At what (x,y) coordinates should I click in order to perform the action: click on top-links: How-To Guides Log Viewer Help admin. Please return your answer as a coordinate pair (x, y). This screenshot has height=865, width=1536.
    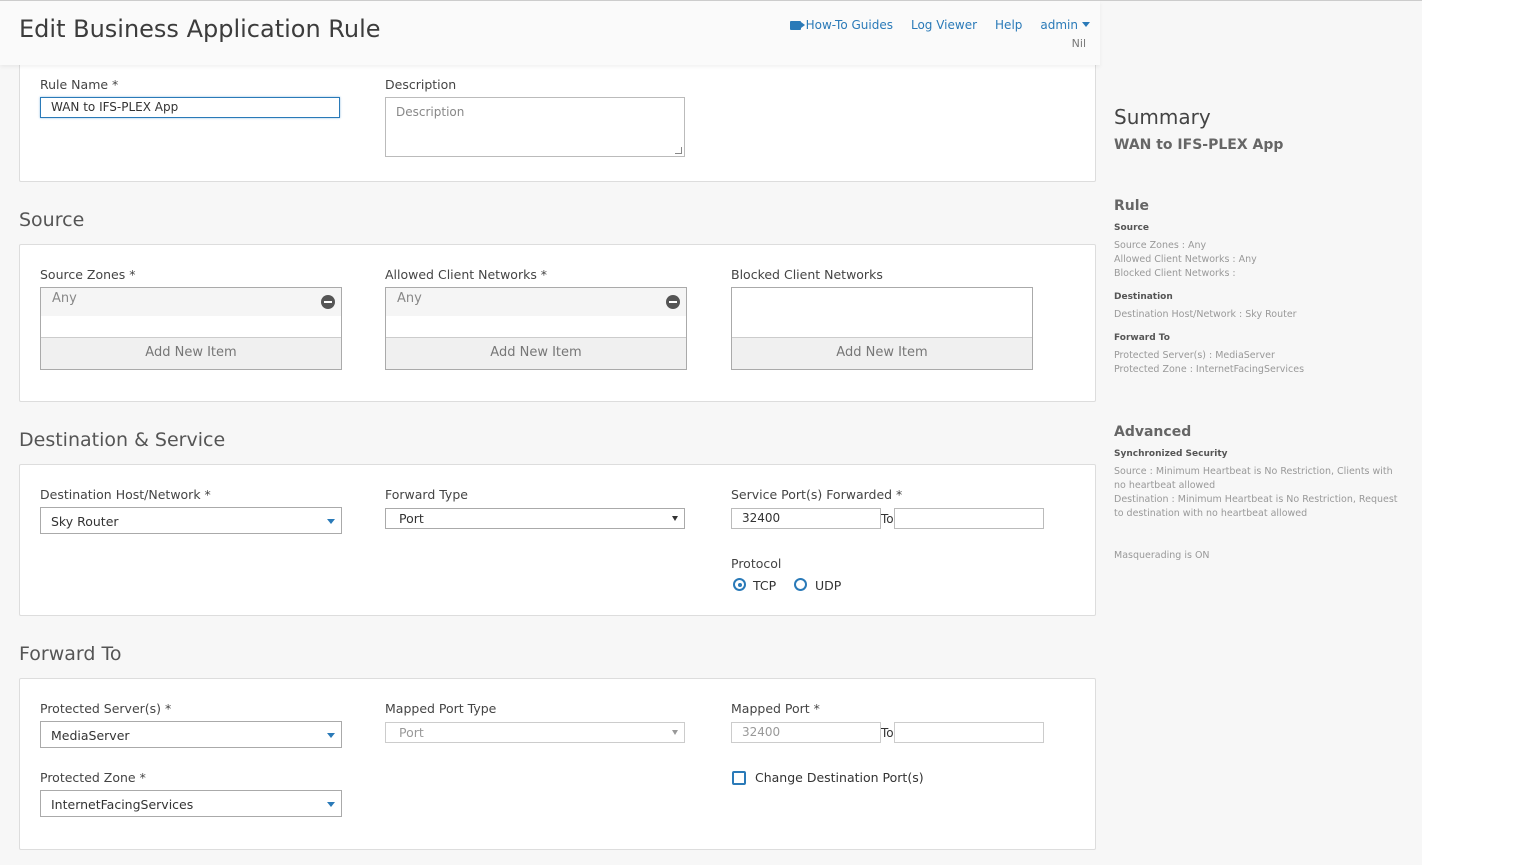
    Looking at the image, I should click on (939, 25).